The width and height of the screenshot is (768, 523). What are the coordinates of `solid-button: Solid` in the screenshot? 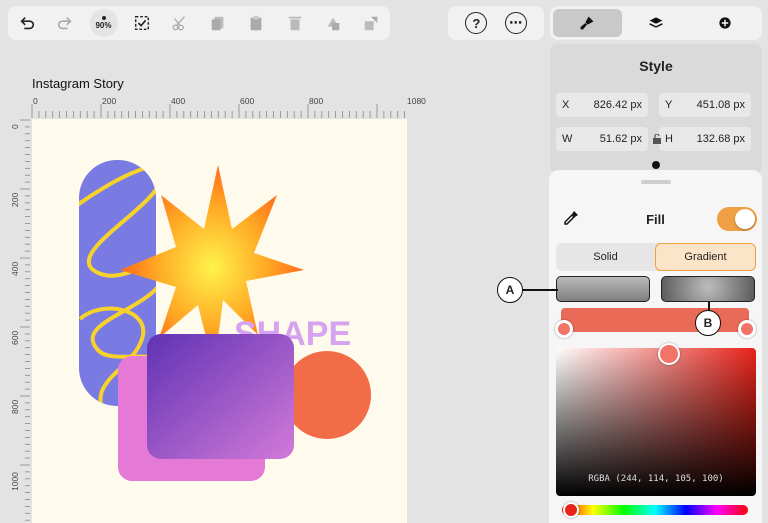 It's located at (605, 257).